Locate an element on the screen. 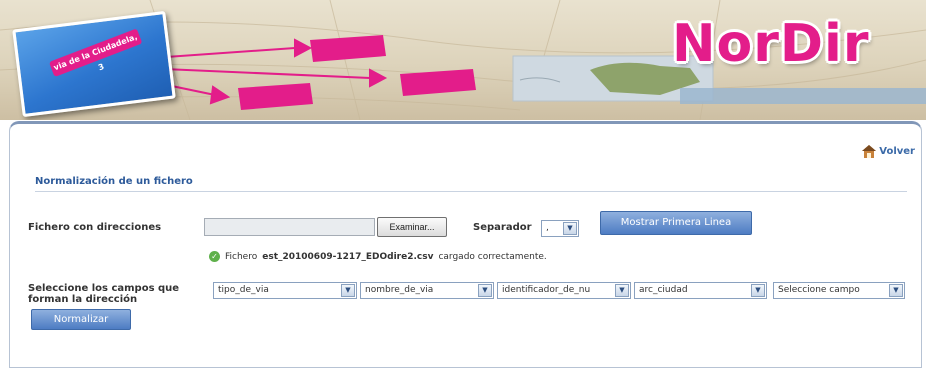 The width and height of the screenshot is (926, 371). field-select-3-value: identificador_de_nu is located at coordinates (546, 290).